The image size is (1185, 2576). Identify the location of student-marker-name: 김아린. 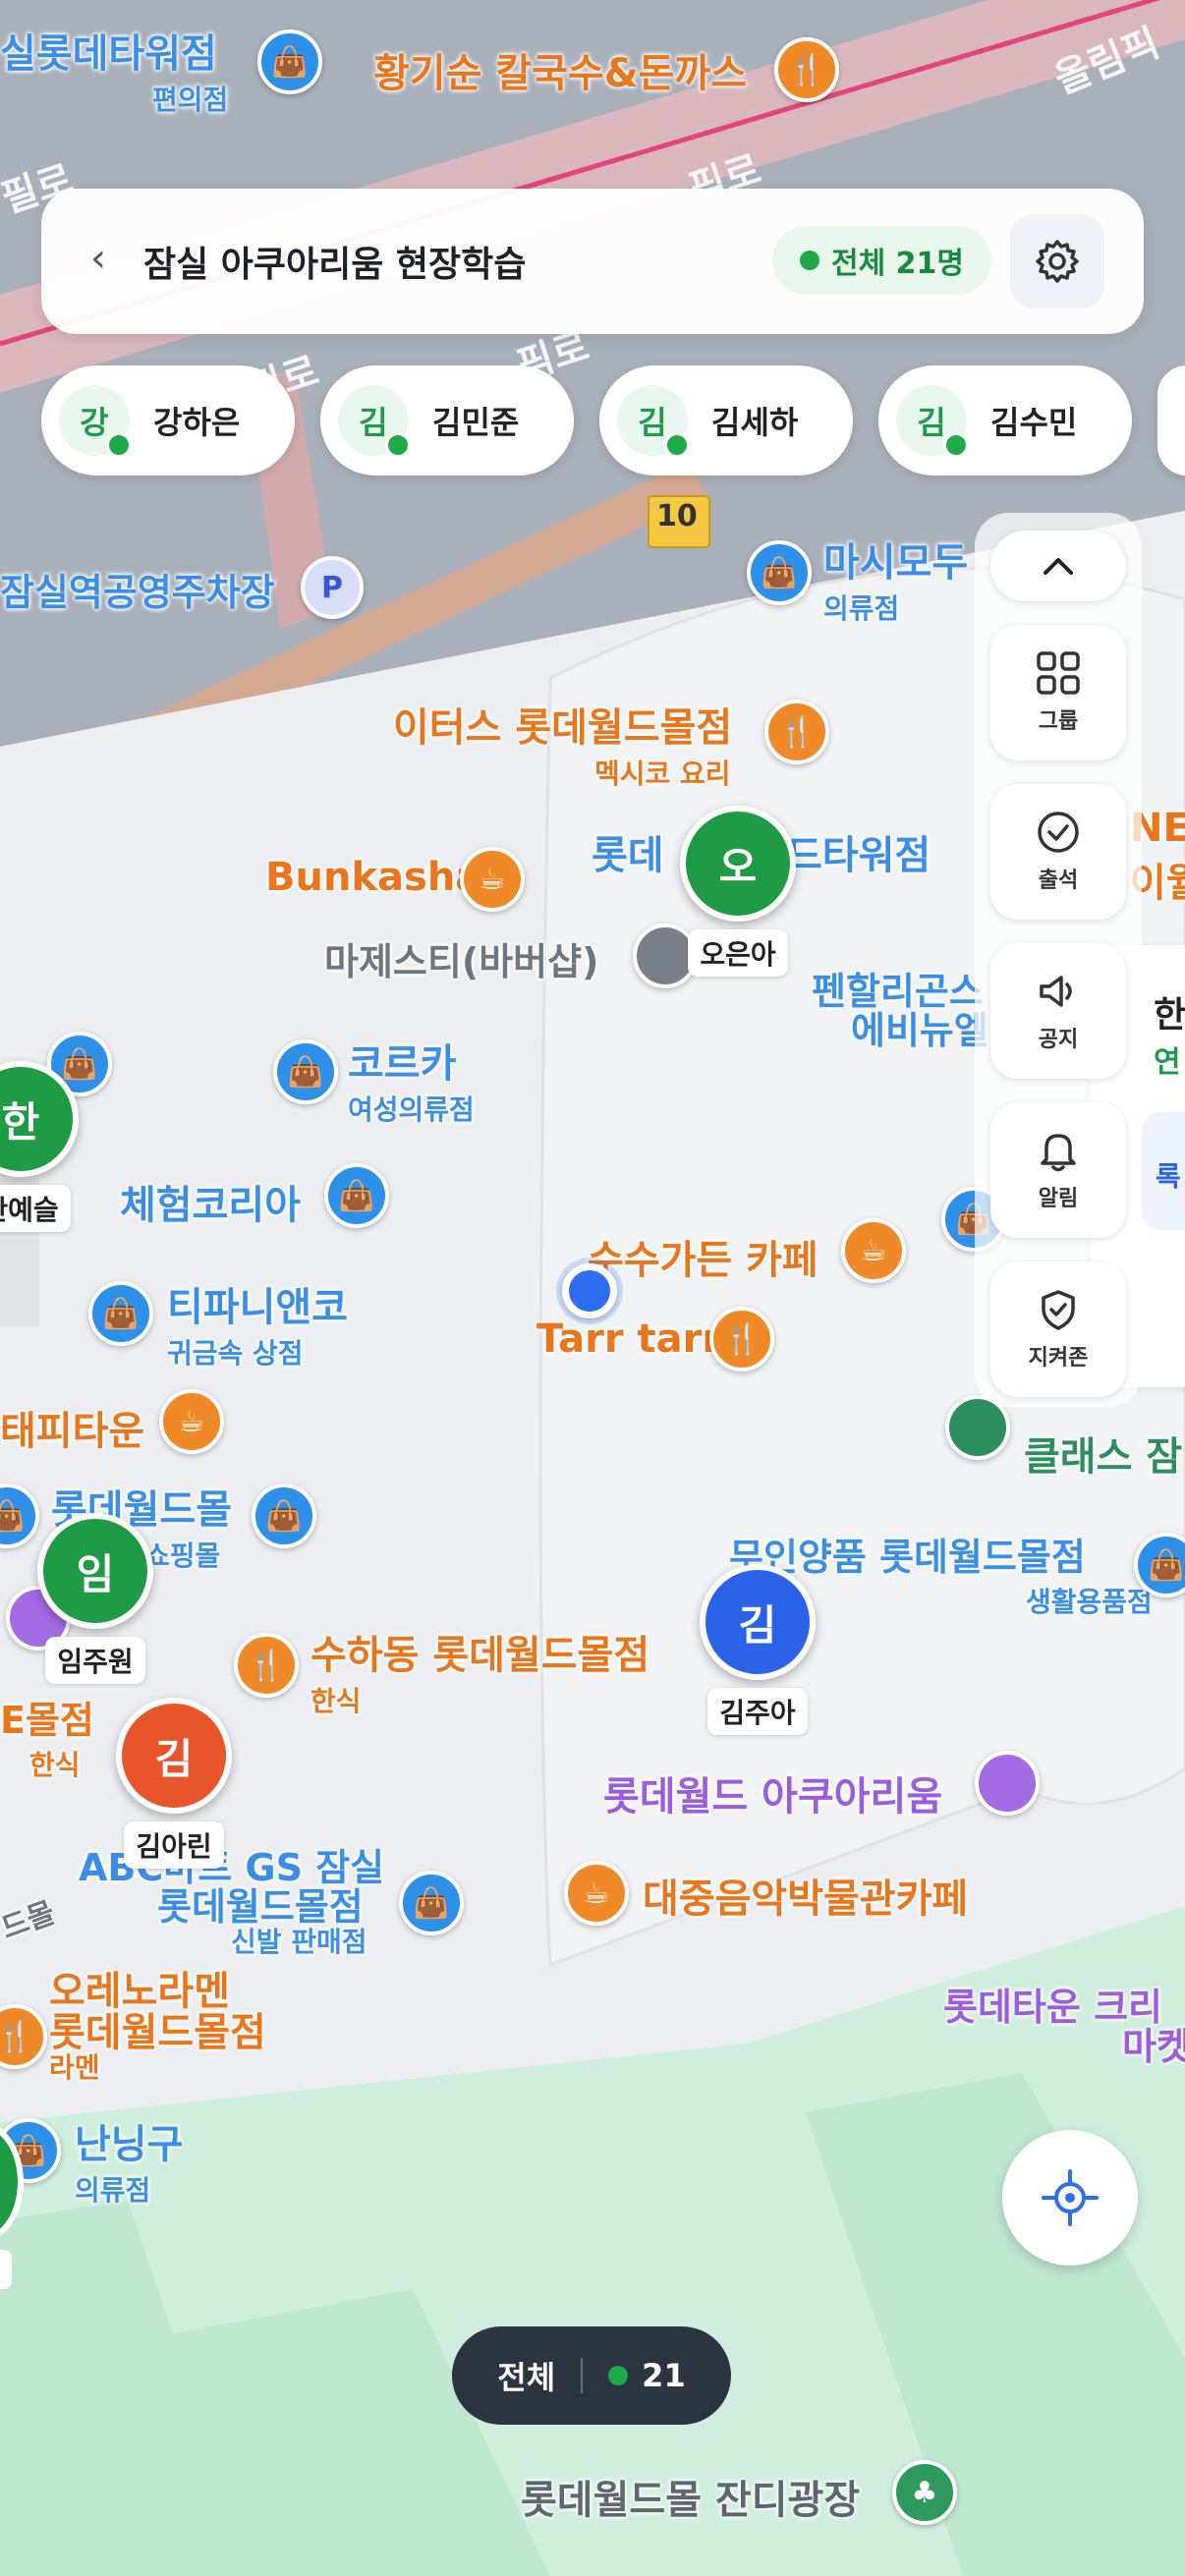
(174, 1845).